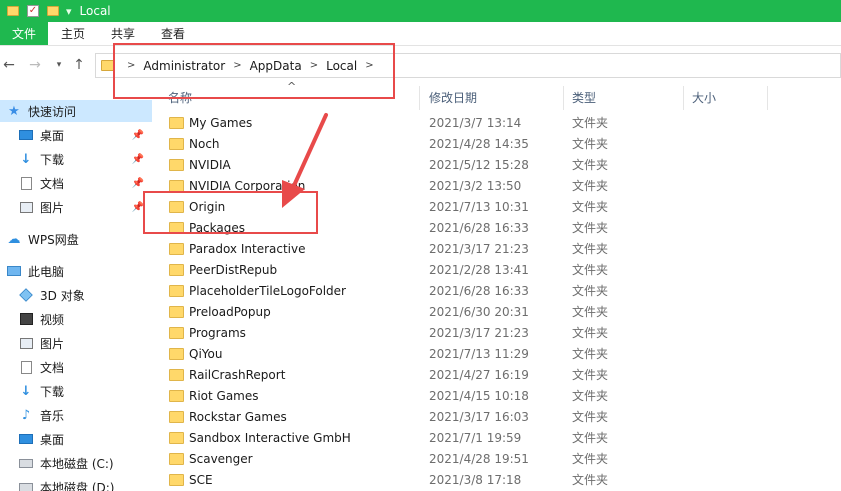 The width and height of the screenshot is (841, 491). Describe the element at coordinates (79, 65) in the screenshot. I see `up-arrow-icon: ↑` at that location.